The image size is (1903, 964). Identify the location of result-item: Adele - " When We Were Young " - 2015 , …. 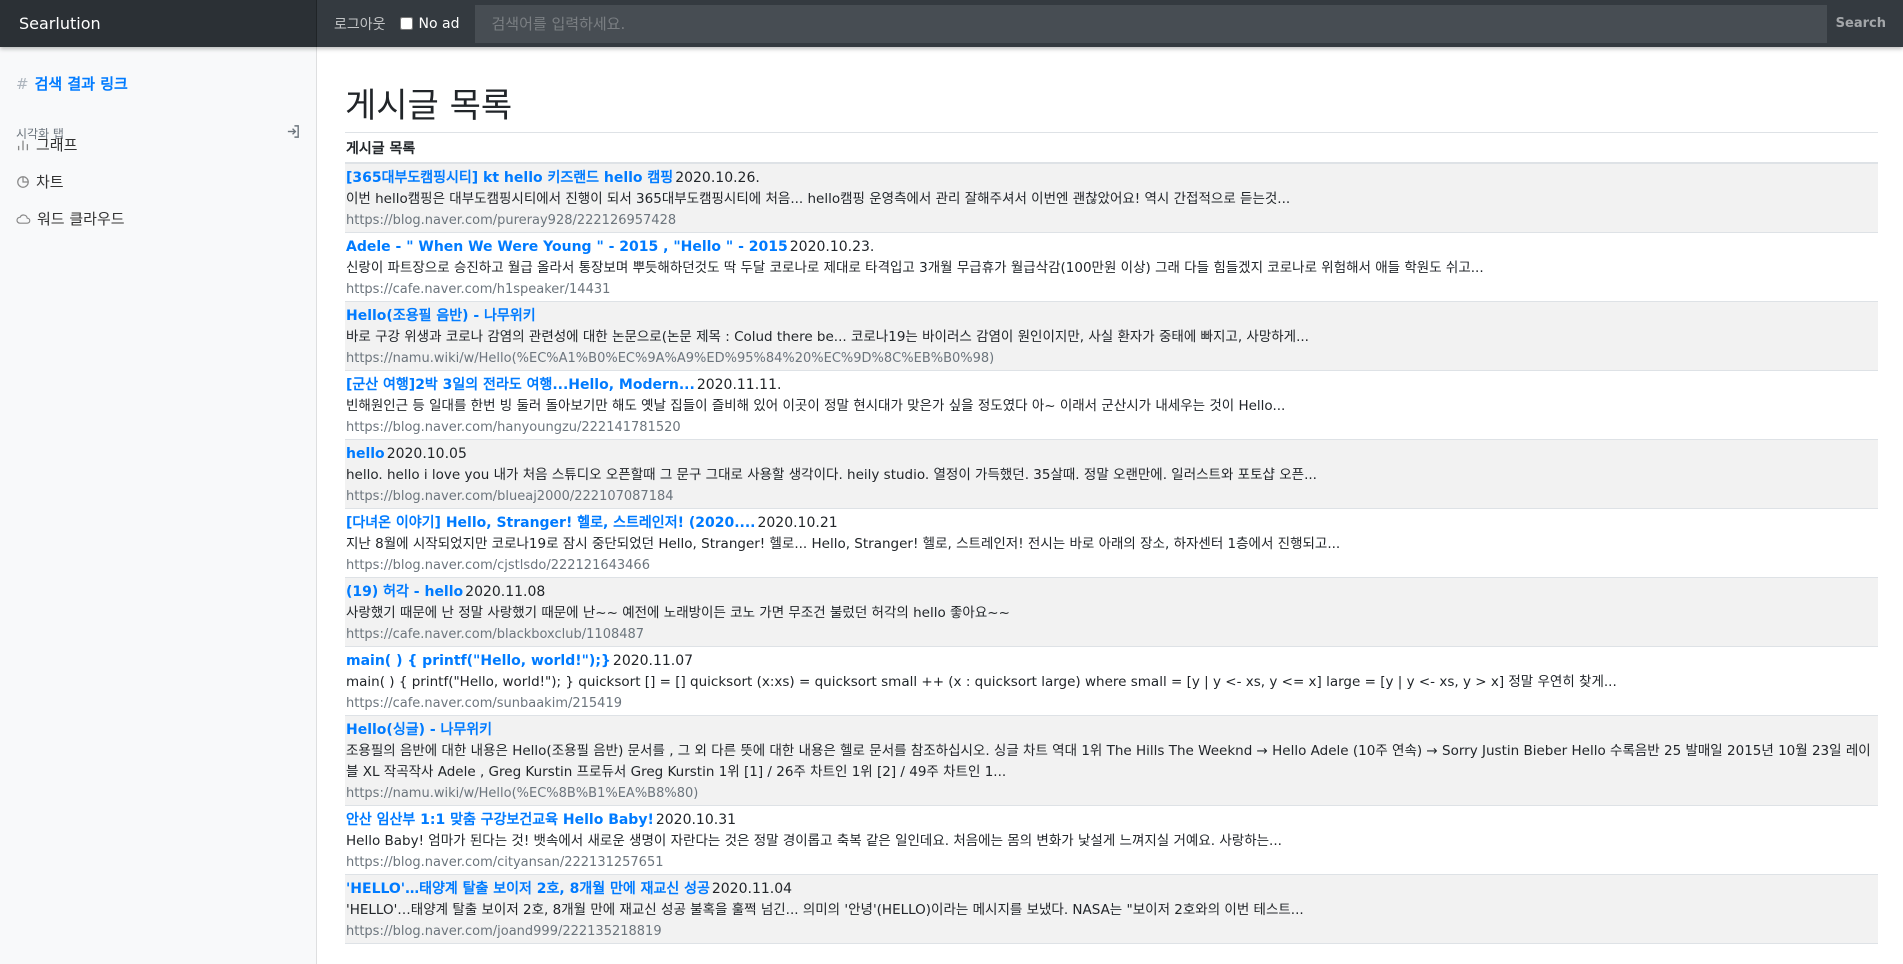
(1111, 267).